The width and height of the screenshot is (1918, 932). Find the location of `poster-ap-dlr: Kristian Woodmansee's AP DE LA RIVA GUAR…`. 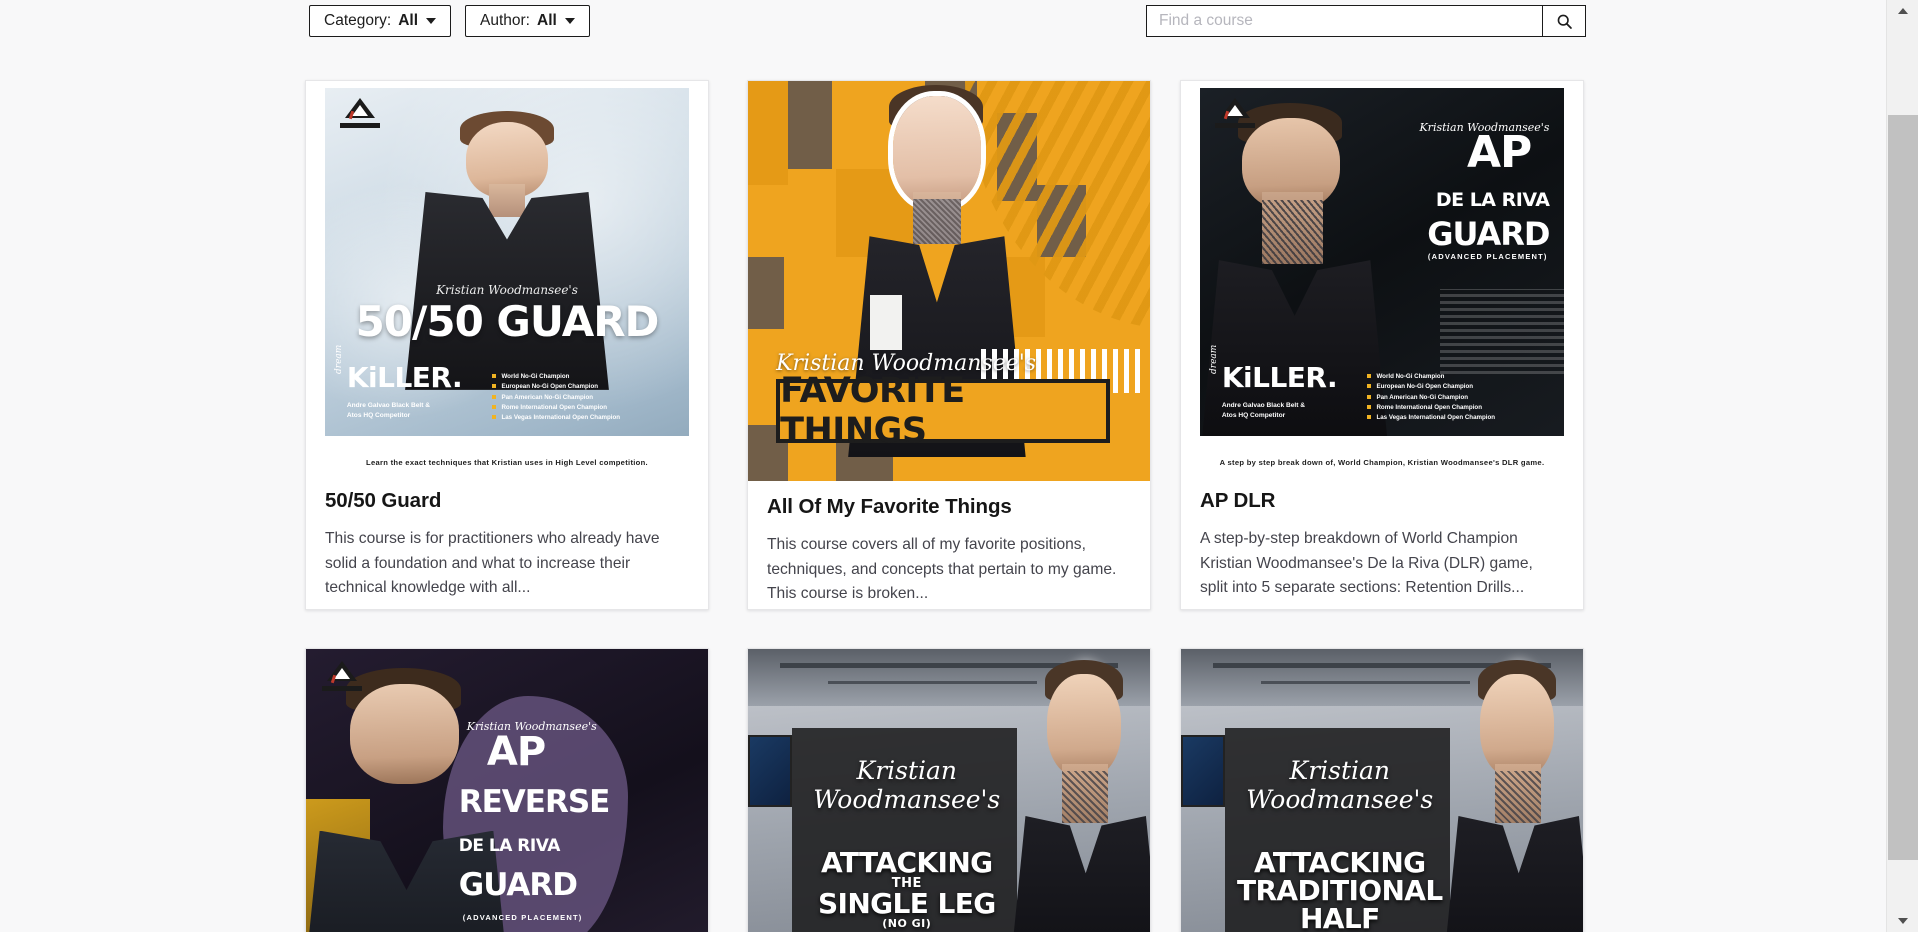

poster-ap-dlr: Kristian Woodmansee's AP DE LA RIVA GUAR… is located at coordinates (1382, 278).